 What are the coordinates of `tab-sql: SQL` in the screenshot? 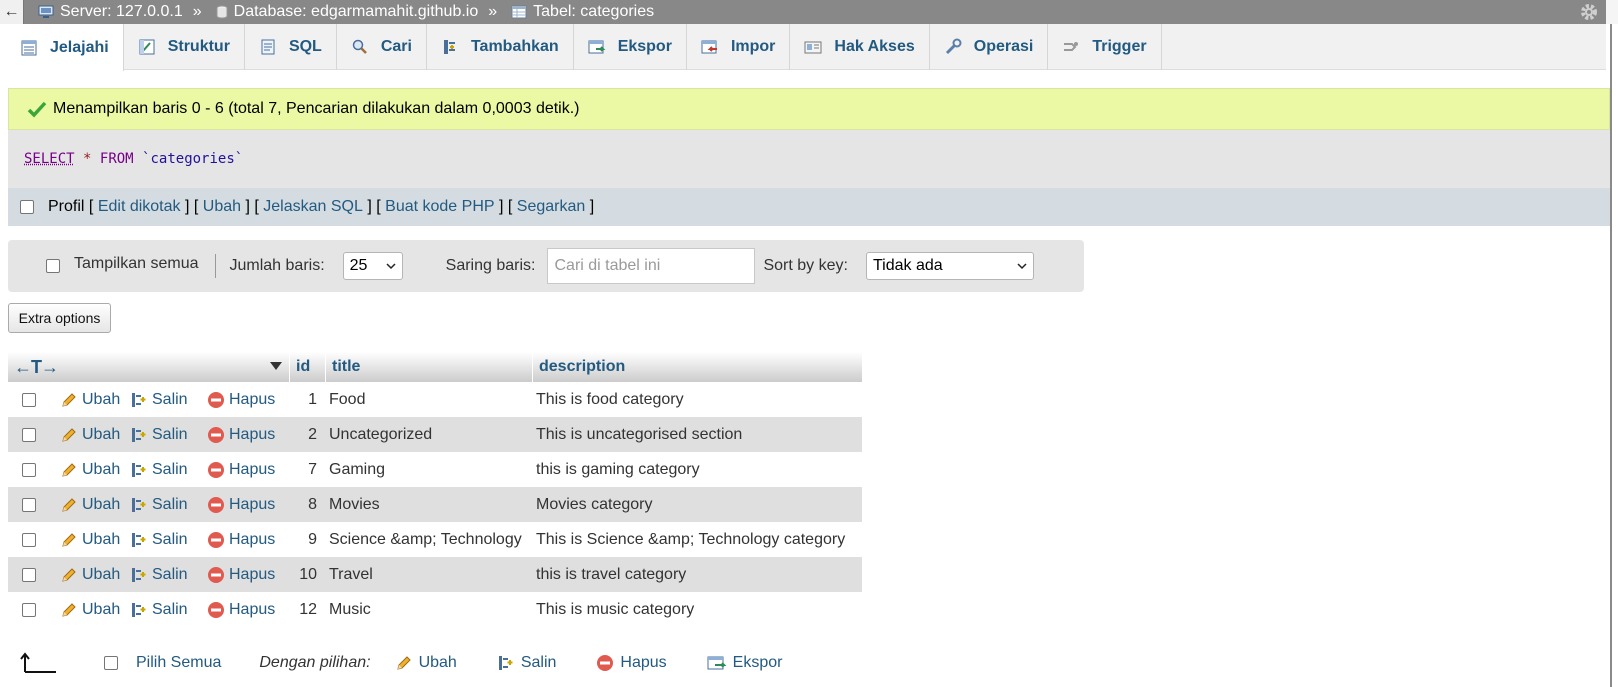 It's located at (291, 47).